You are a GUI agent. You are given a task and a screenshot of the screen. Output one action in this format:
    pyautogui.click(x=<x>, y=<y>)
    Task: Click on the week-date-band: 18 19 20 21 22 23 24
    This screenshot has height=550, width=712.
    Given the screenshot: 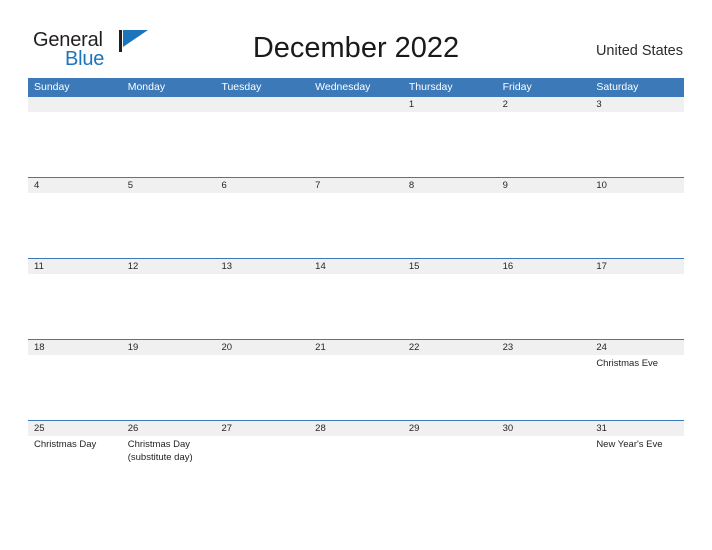 What is the action you would take?
    pyautogui.click(x=356, y=347)
    